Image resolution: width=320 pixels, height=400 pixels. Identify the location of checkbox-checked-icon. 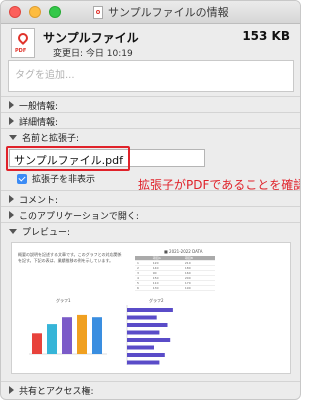
(22, 178).